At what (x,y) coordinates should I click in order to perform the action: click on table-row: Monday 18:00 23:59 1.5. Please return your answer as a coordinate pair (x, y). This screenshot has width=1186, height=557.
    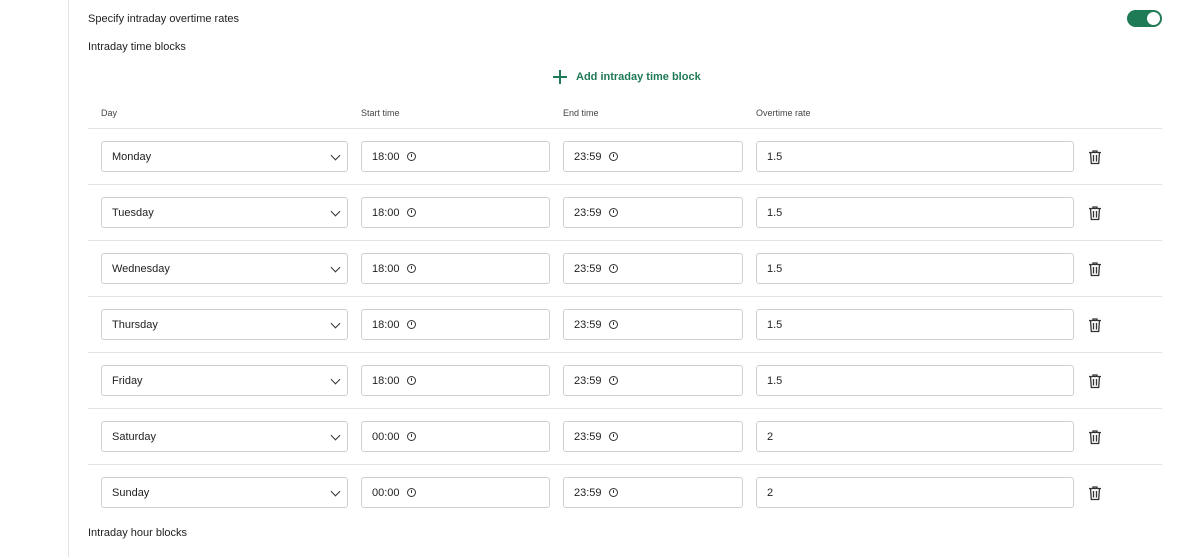
    Looking at the image, I should click on (625, 157).